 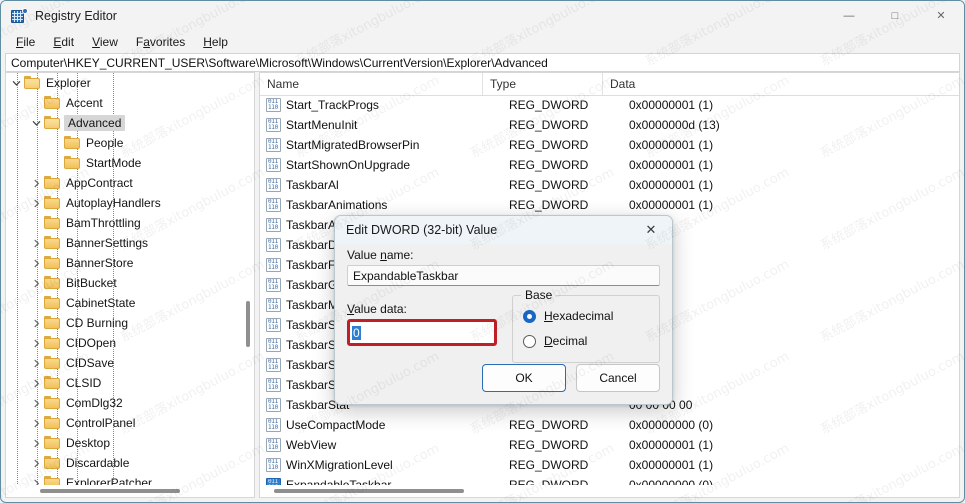 What do you see at coordinates (124, 263) in the screenshot?
I see `tree-item-bannerstore: BannerStore` at bounding box center [124, 263].